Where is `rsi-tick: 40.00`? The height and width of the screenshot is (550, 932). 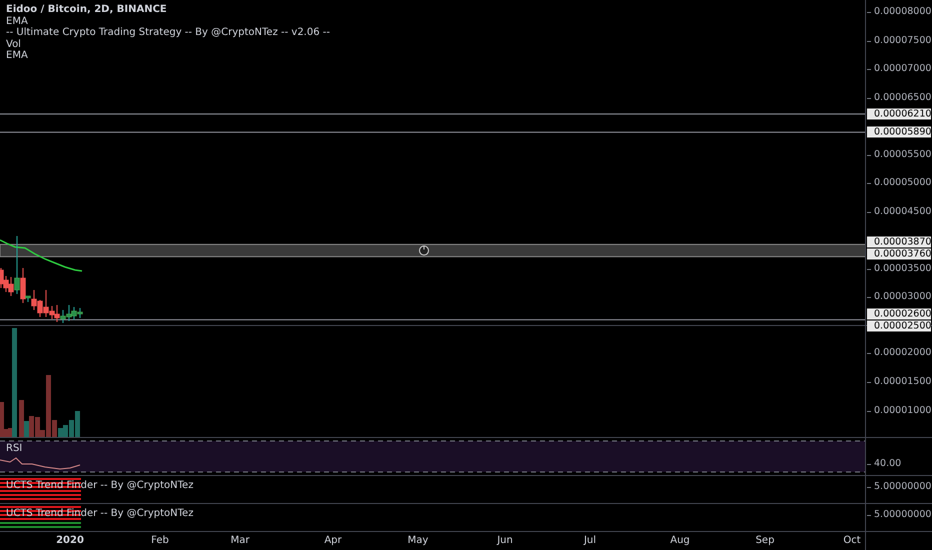 rsi-tick: 40.00 is located at coordinates (884, 464).